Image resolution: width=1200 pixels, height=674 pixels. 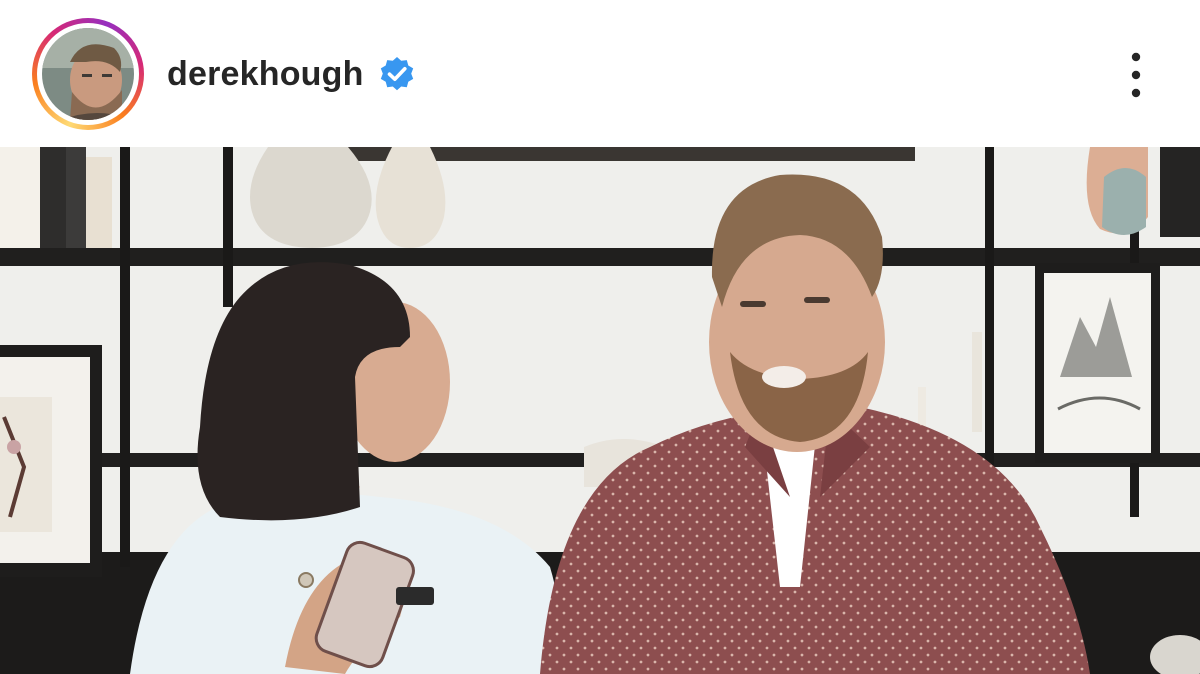 What do you see at coordinates (56, 197) in the screenshot?
I see `books` at bounding box center [56, 197].